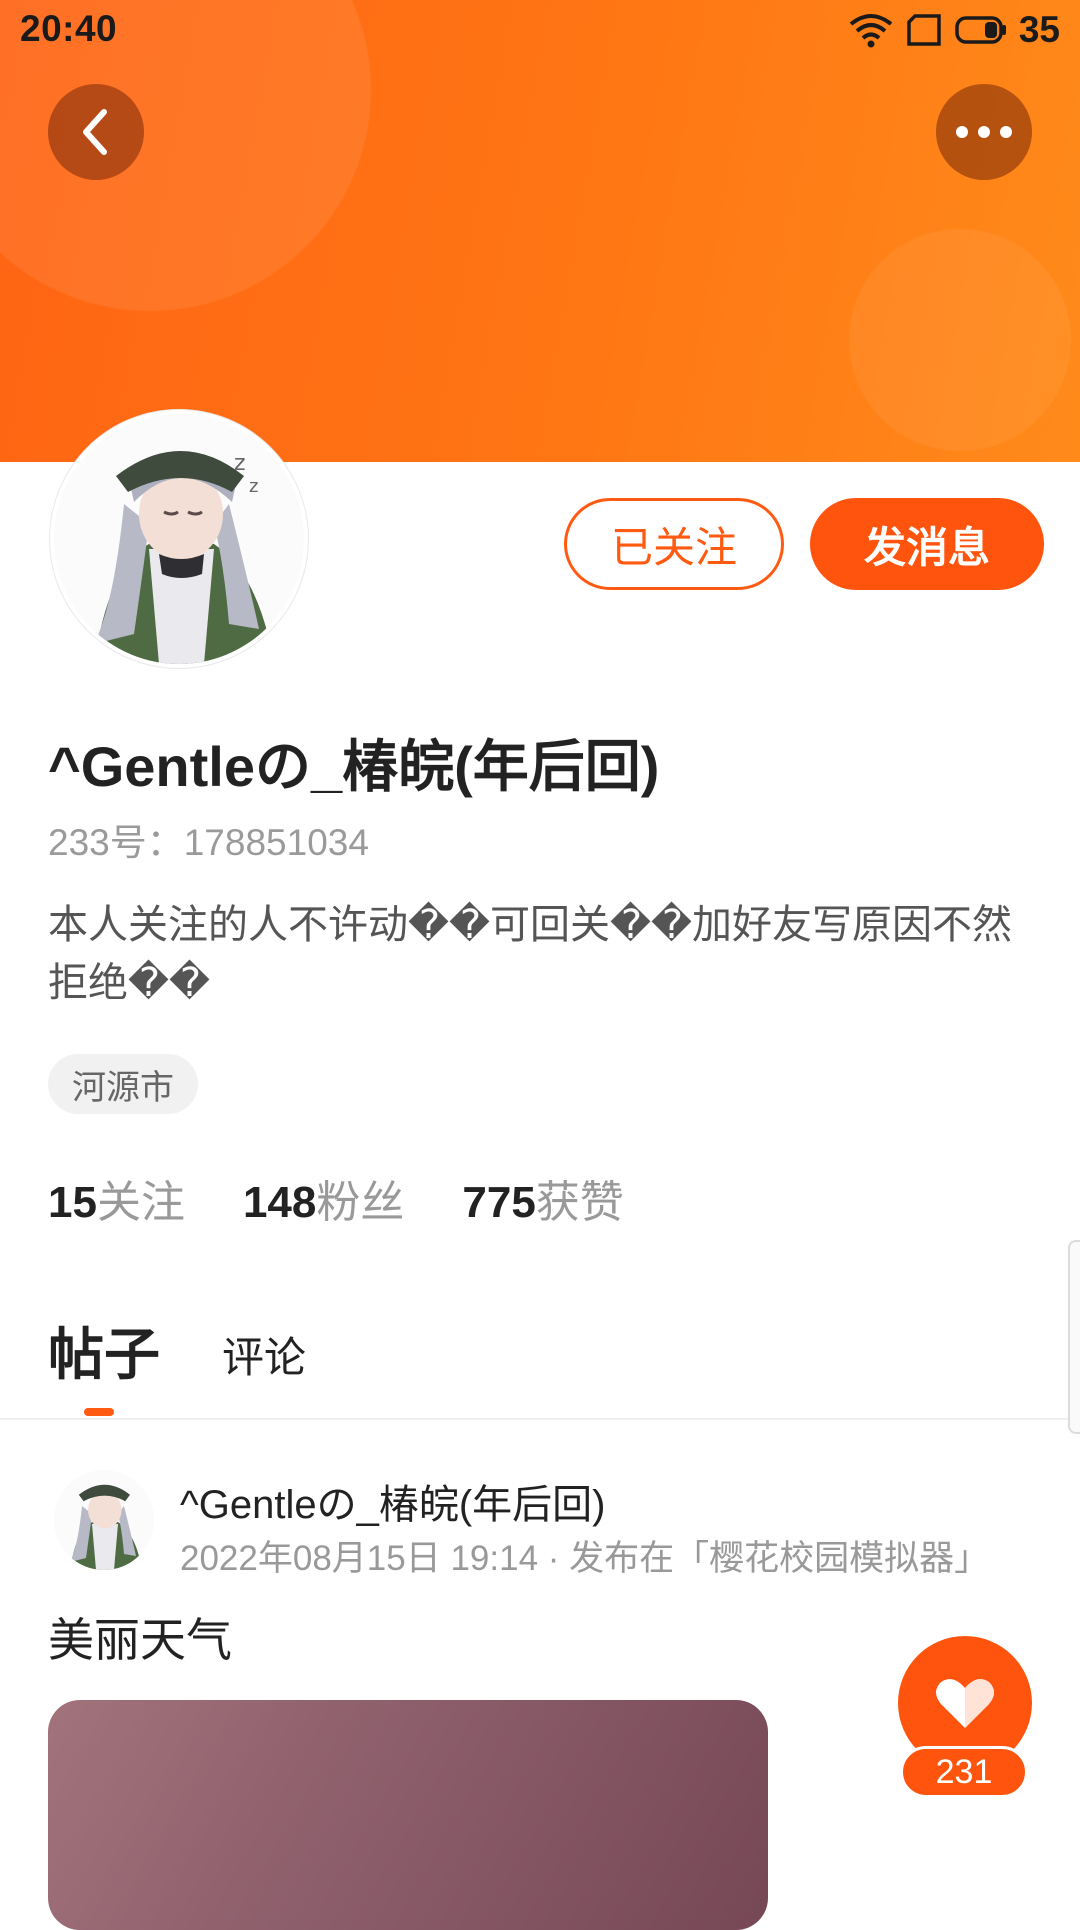  I want to click on chevron-left-icon, so click(95, 132).